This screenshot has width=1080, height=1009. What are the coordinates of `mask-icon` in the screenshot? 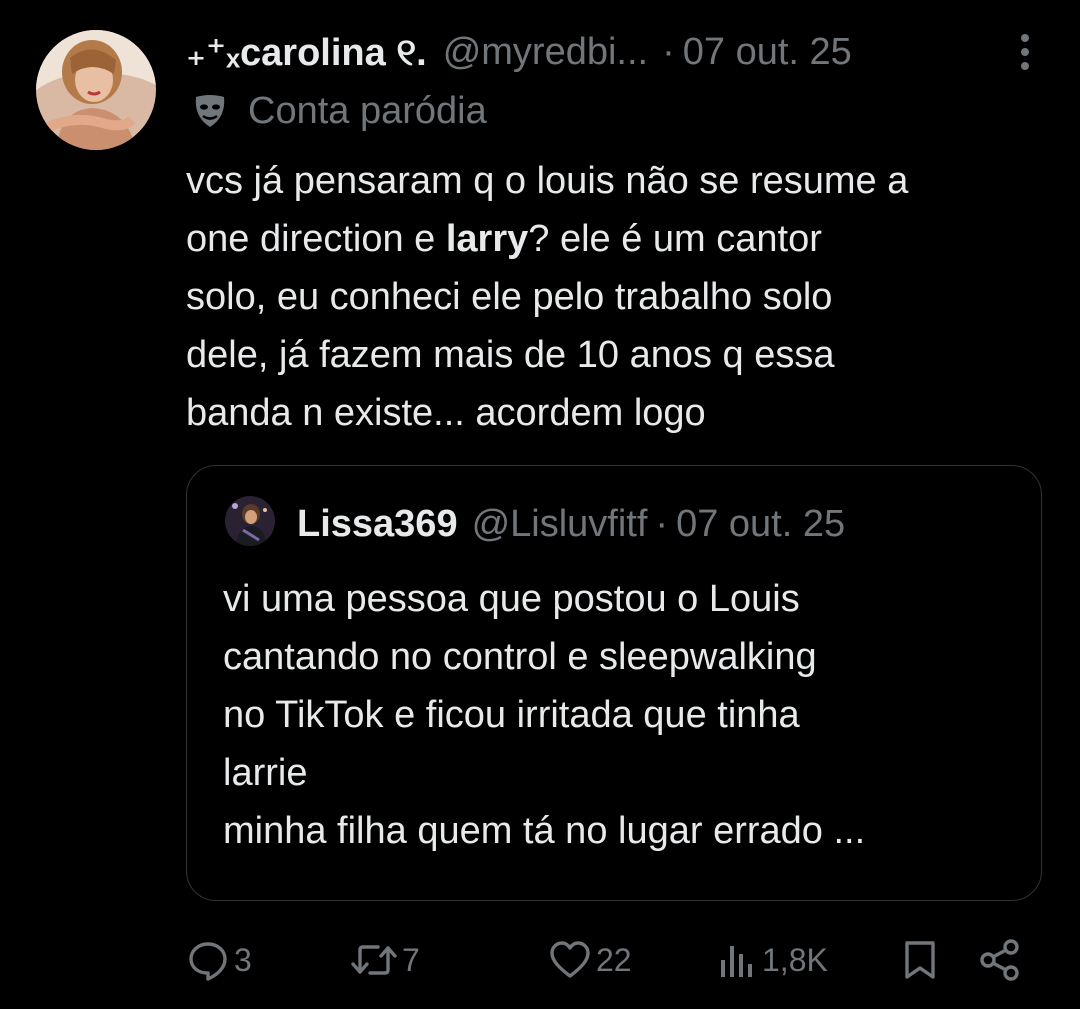 It's located at (210, 111).